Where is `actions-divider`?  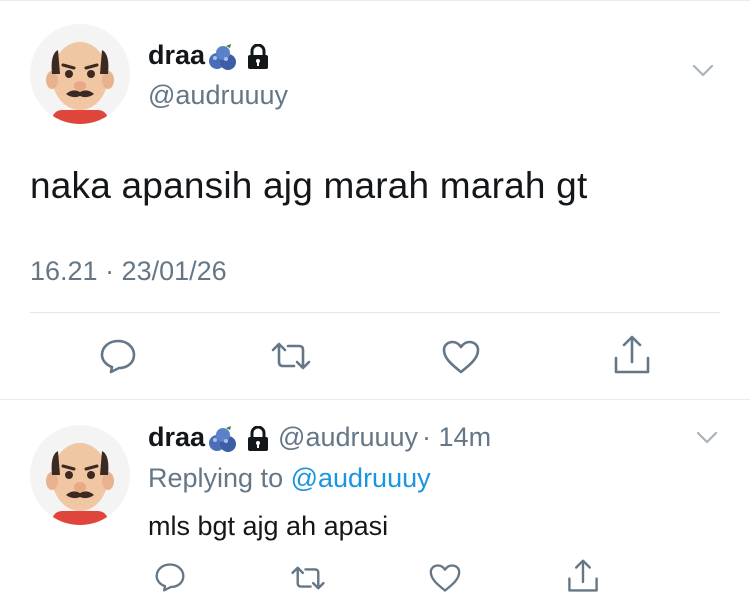 actions-divider is located at coordinates (375, 312).